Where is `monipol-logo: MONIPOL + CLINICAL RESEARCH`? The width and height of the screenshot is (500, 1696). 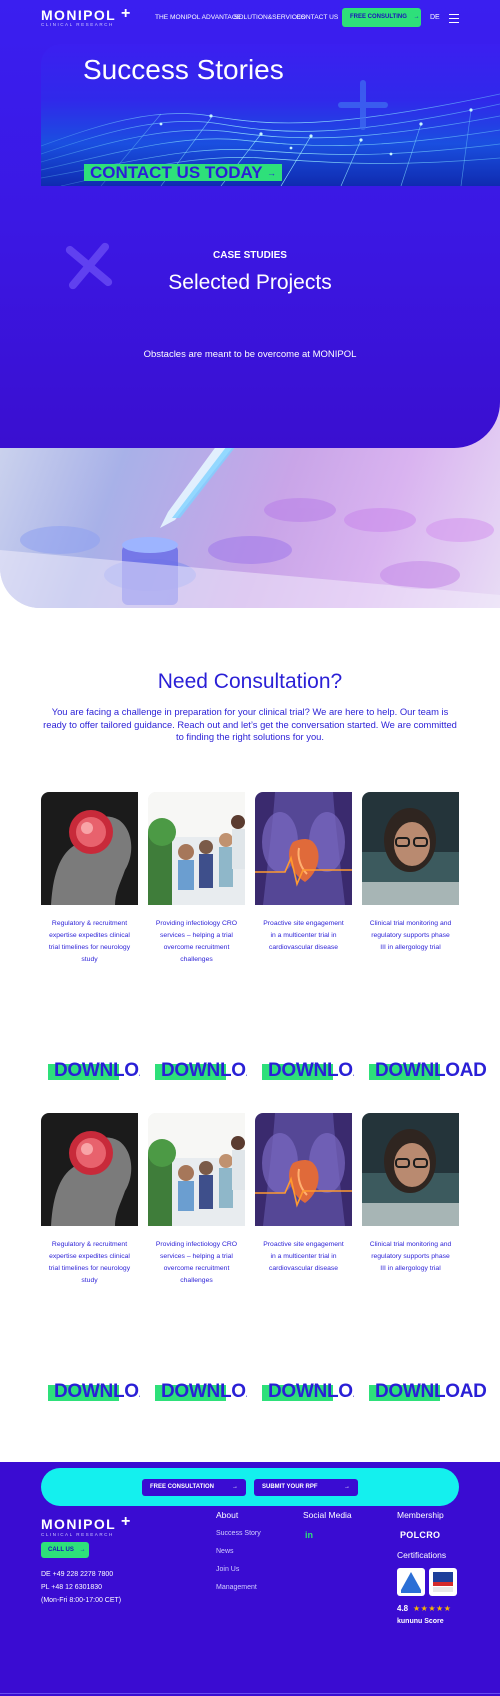 monipol-logo: MONIPOL + CLINICAL RESEARCH is located at coordinates (85, 16).